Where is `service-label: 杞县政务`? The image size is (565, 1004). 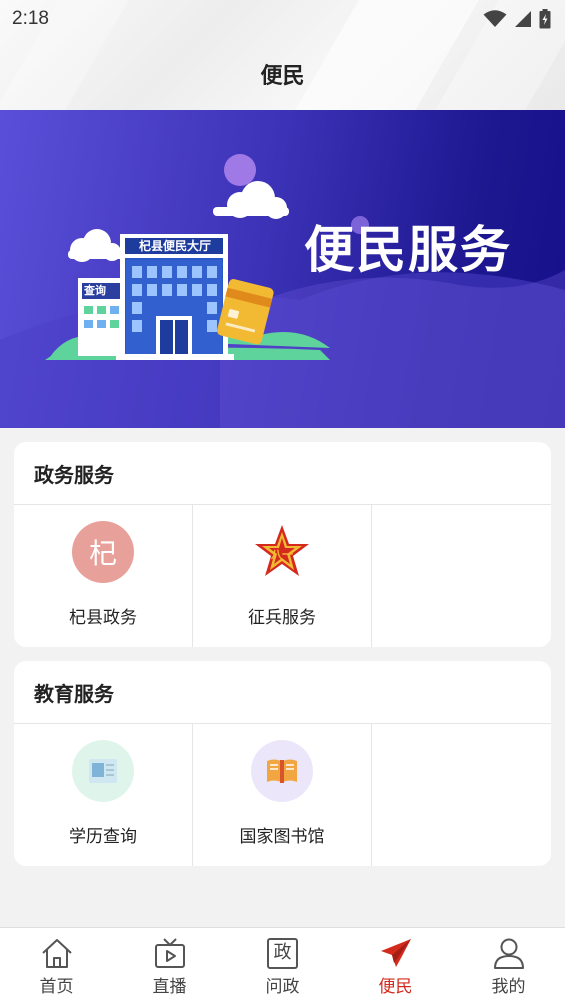 service-label: 杞县政务 is located at coordinates (103, 618).